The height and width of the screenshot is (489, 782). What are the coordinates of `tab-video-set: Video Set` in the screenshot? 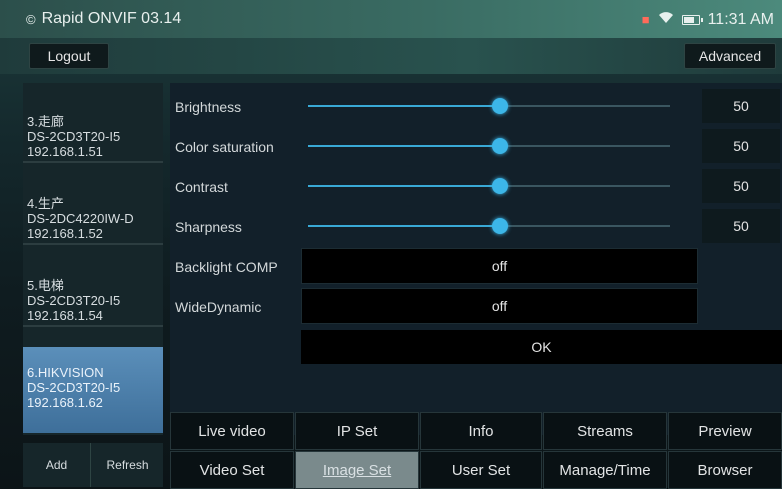 It's located at (232, 470).